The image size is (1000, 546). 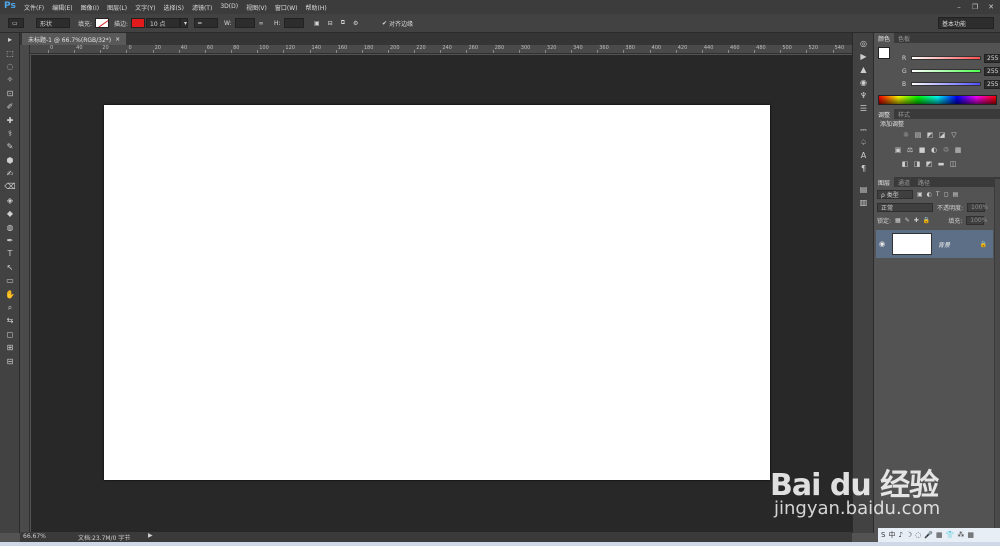 I want to click on panel-shortcut-icon: ▥, so click(x=863, y=202).